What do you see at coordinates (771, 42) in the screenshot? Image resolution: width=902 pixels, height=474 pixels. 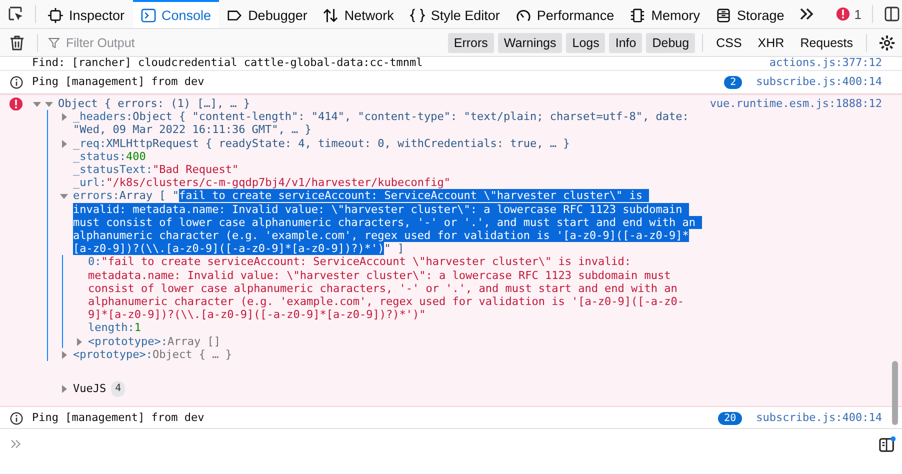 I see `request-filter-toggle: XHR` at bounding box center [771, 42].